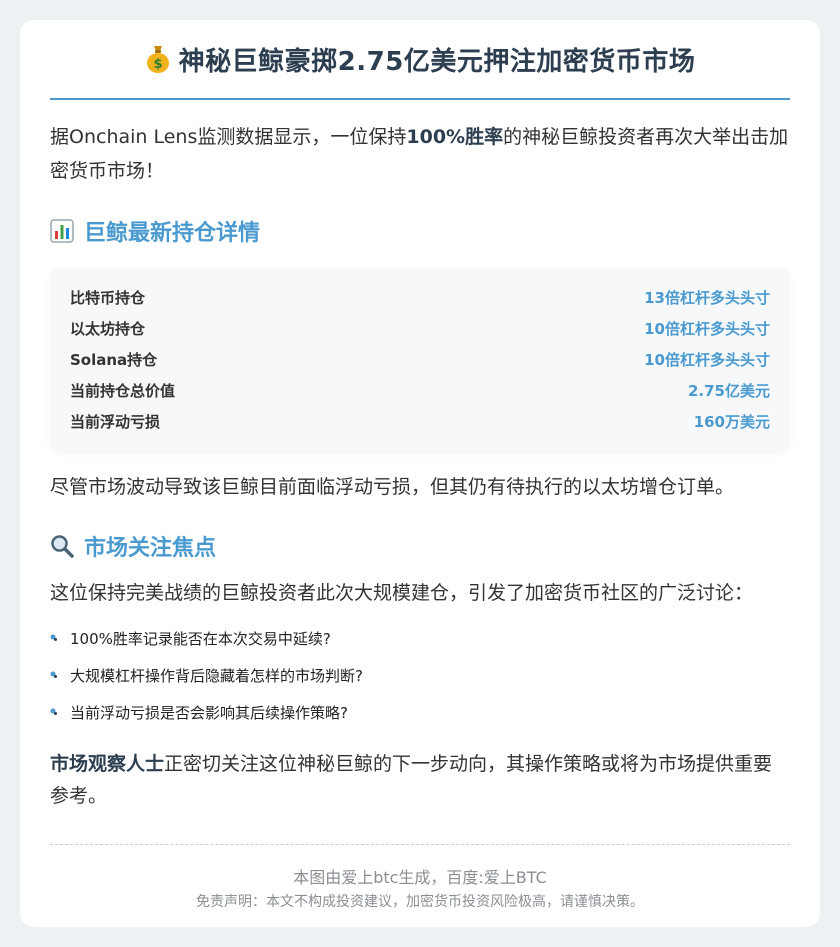  What do you see at coordinates (114, 360) in the screenshot?
I see `holding-label: Solana持仓` at bounding box center [114, 360].